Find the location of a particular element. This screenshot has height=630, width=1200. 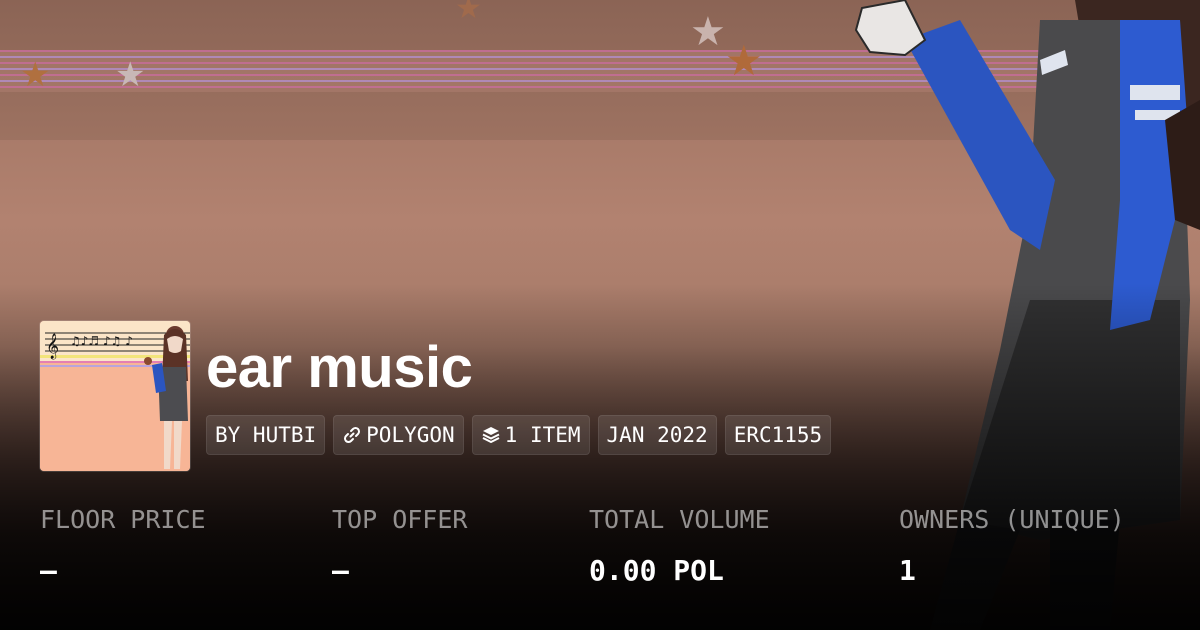

creator-tag: BY HUTBI is located at coordinates (266, 435).